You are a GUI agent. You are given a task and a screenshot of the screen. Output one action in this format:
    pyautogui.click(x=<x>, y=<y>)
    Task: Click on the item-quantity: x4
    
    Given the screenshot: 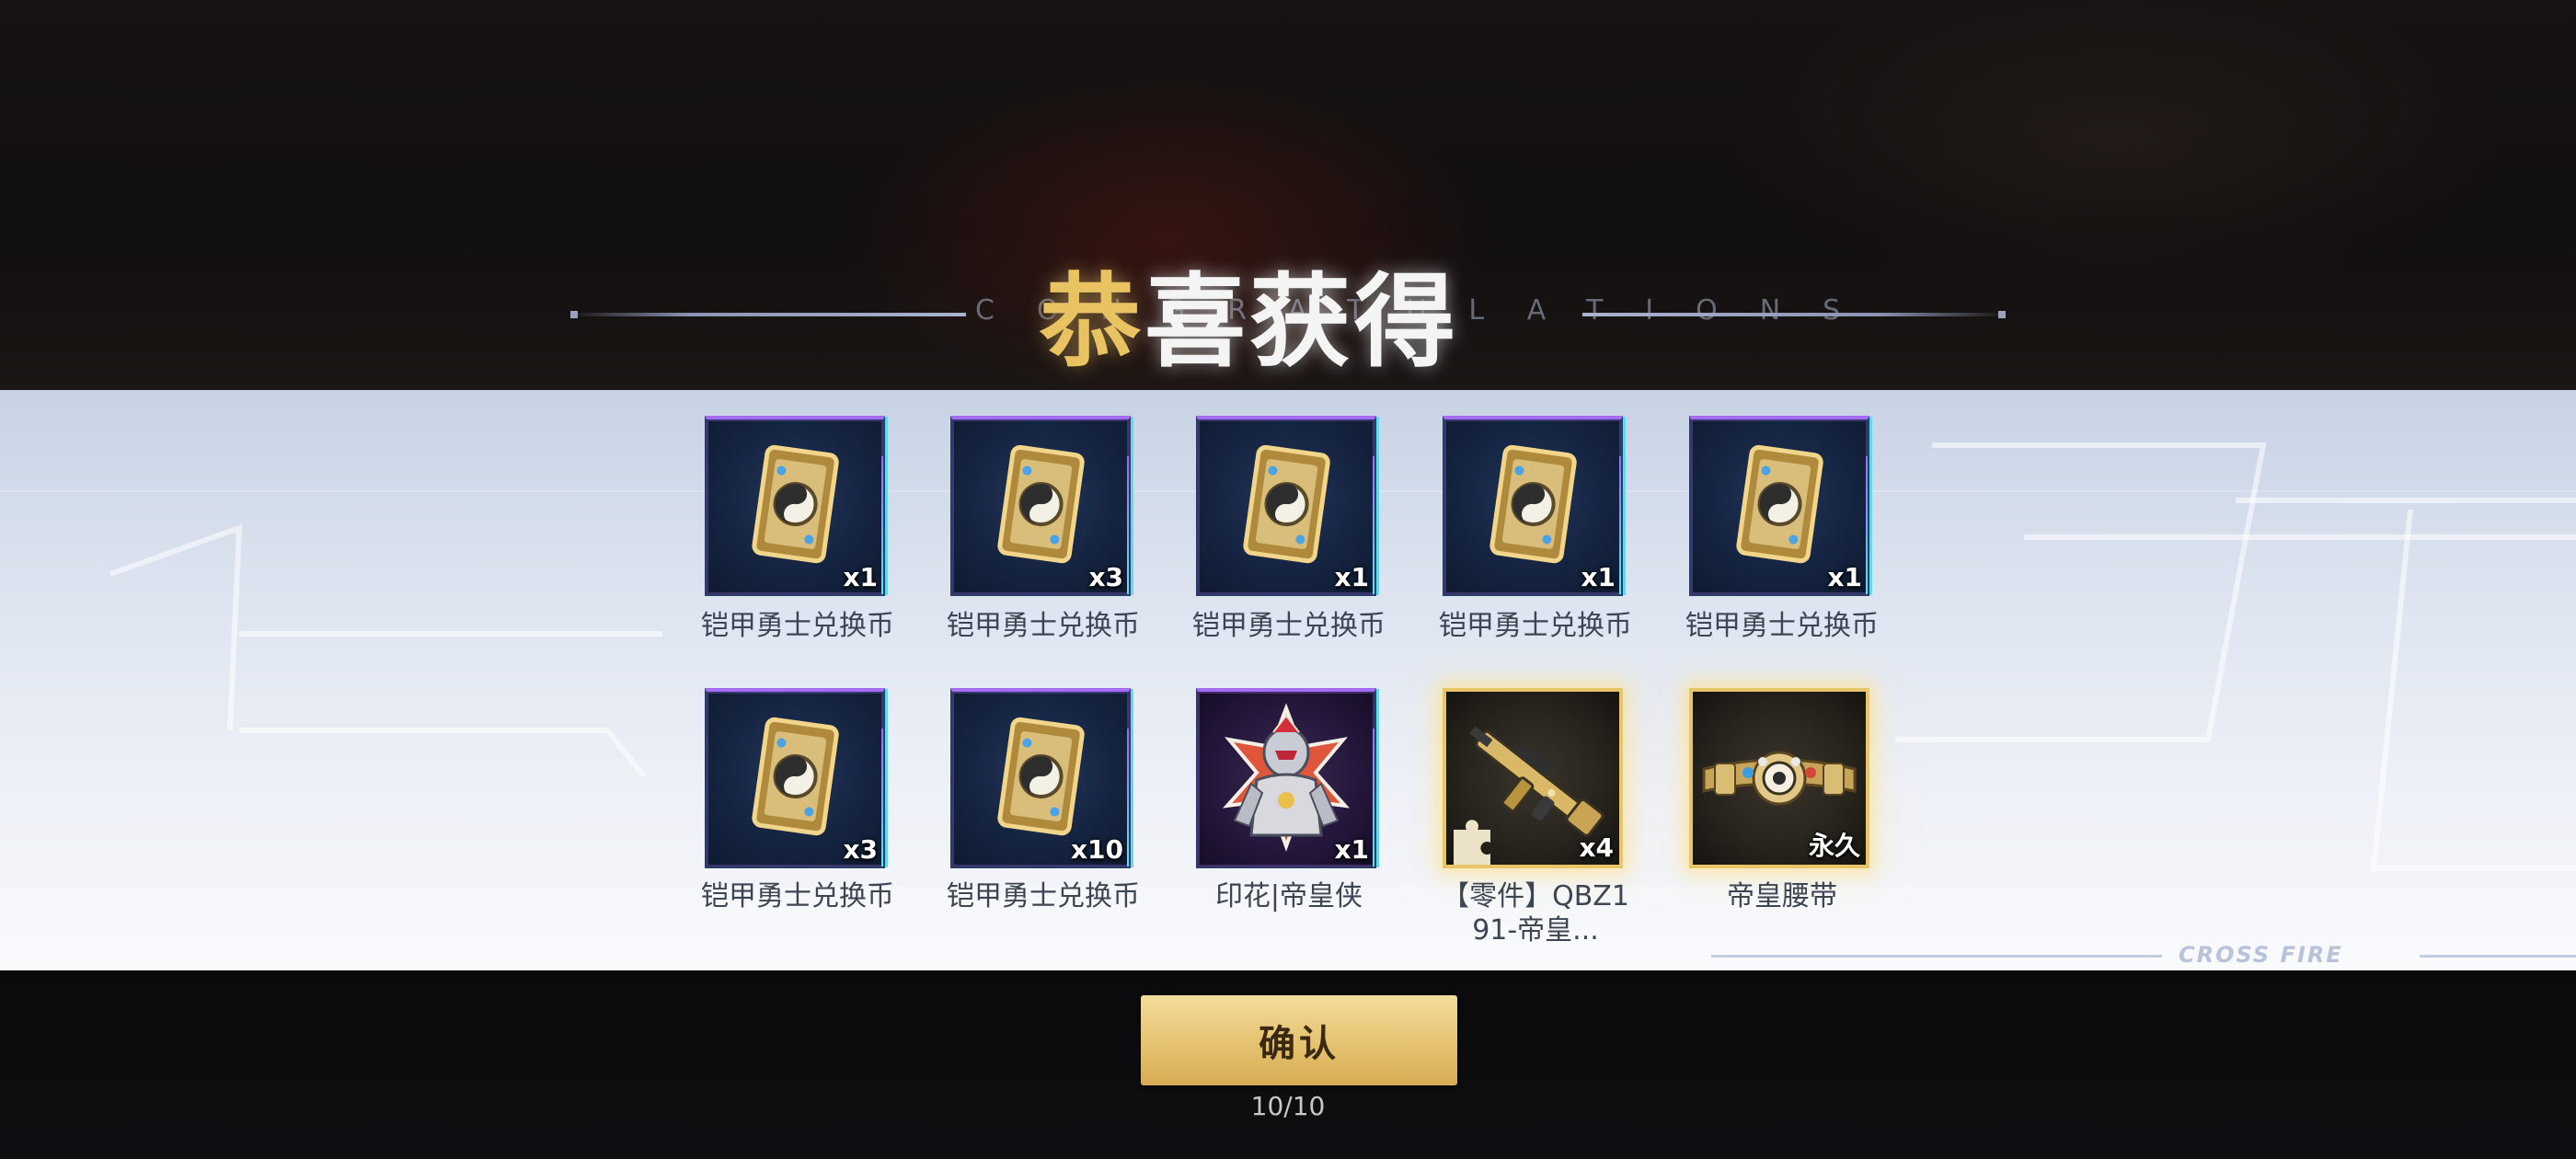 What is the action you would take?
    pyautogui.click(x=1596, y=847)
    